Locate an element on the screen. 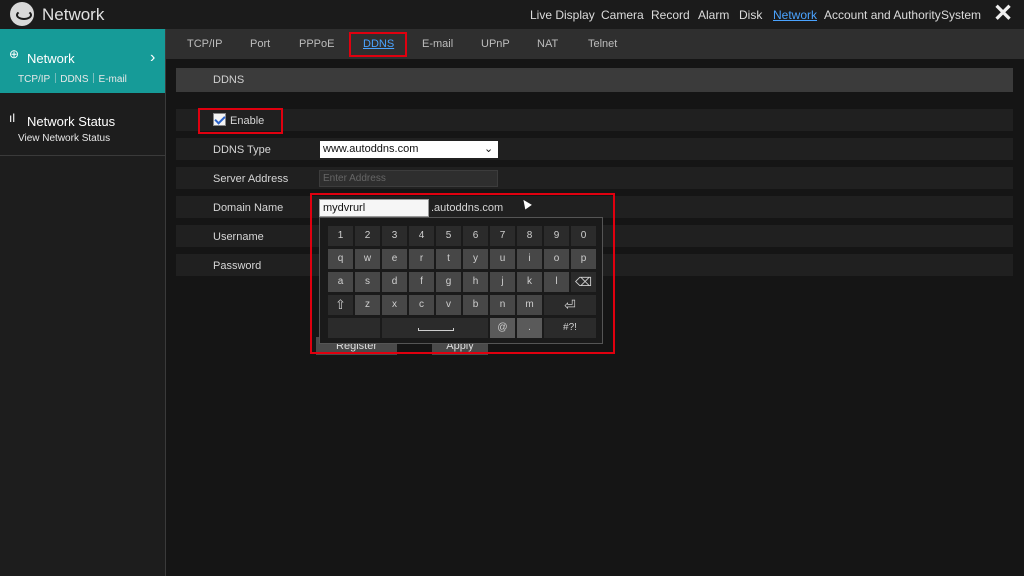 Image resolution: width=1024 pixels, height=576 pixels. chevron-down-icon: ⌄ is located at coordinates (489, 149).